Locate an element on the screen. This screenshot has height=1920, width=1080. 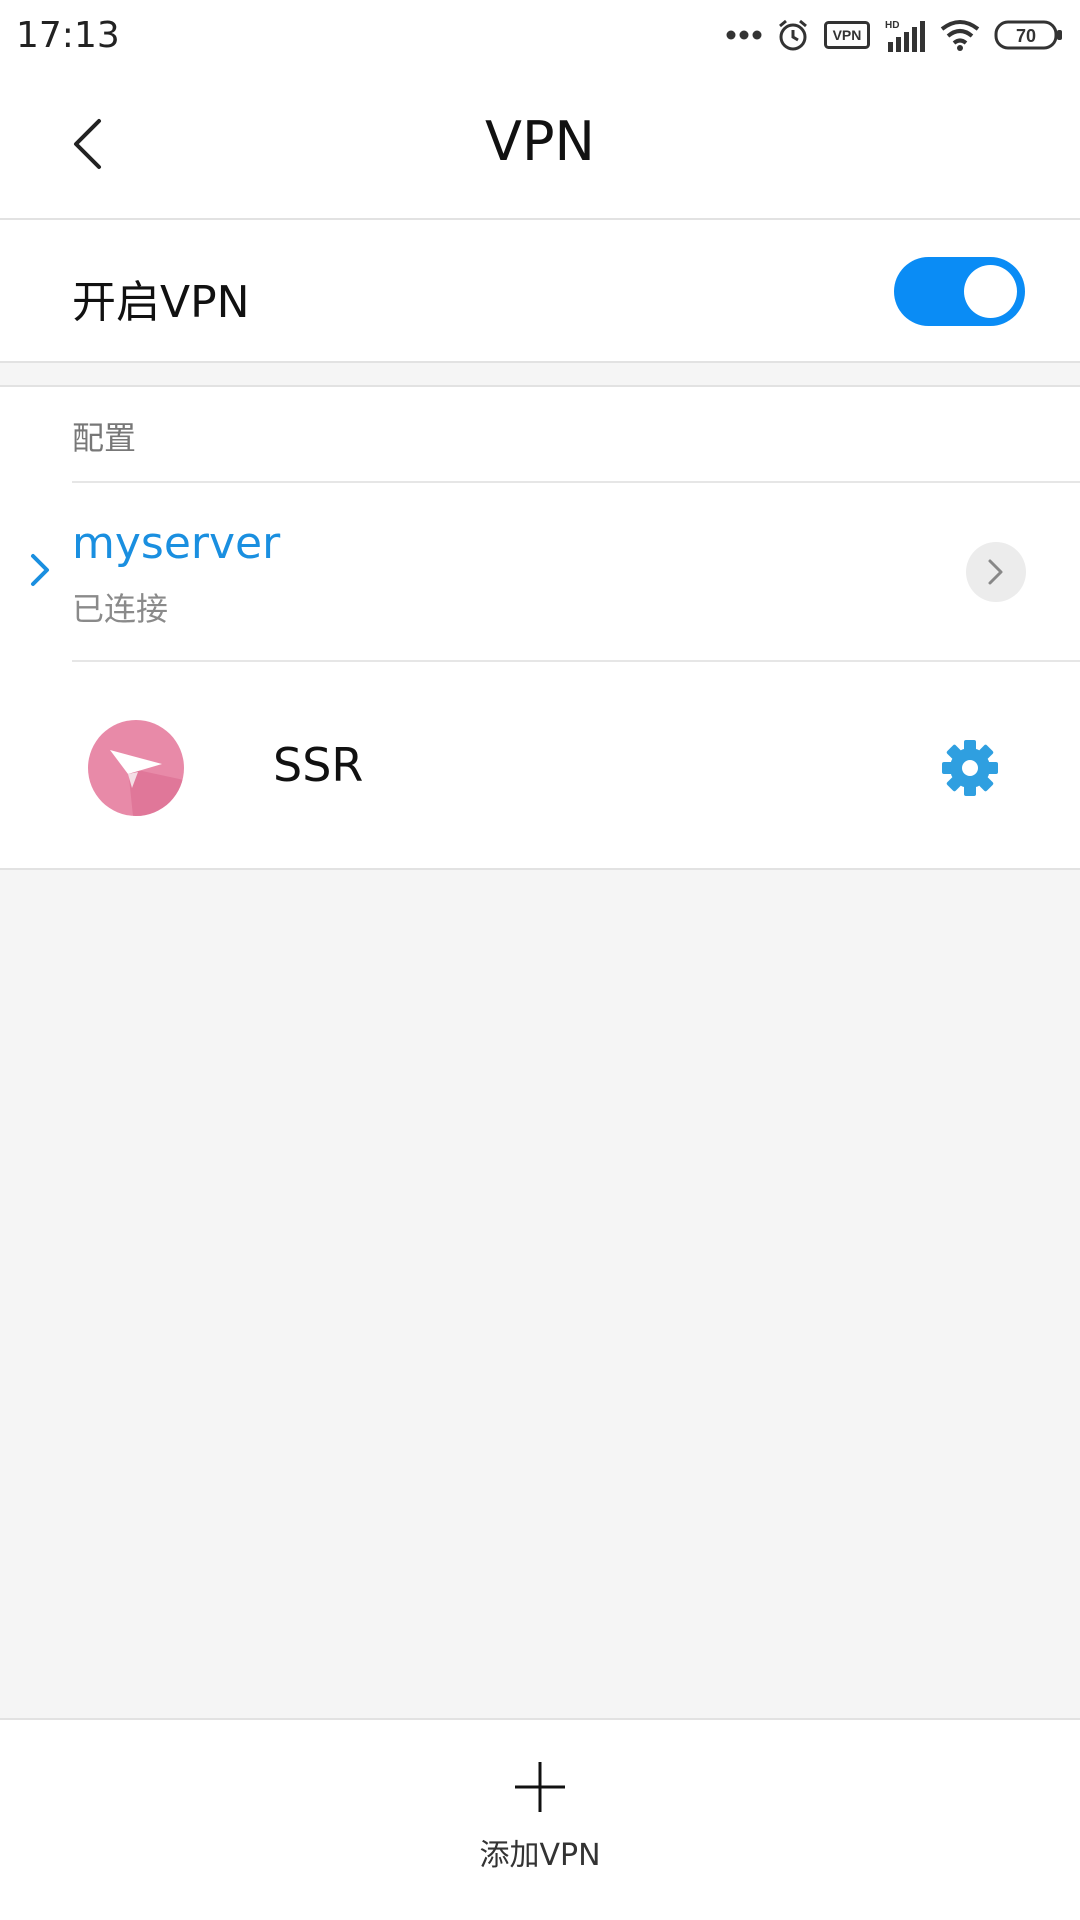
battery-icon: 70 is located at coordinates (1029, 35).